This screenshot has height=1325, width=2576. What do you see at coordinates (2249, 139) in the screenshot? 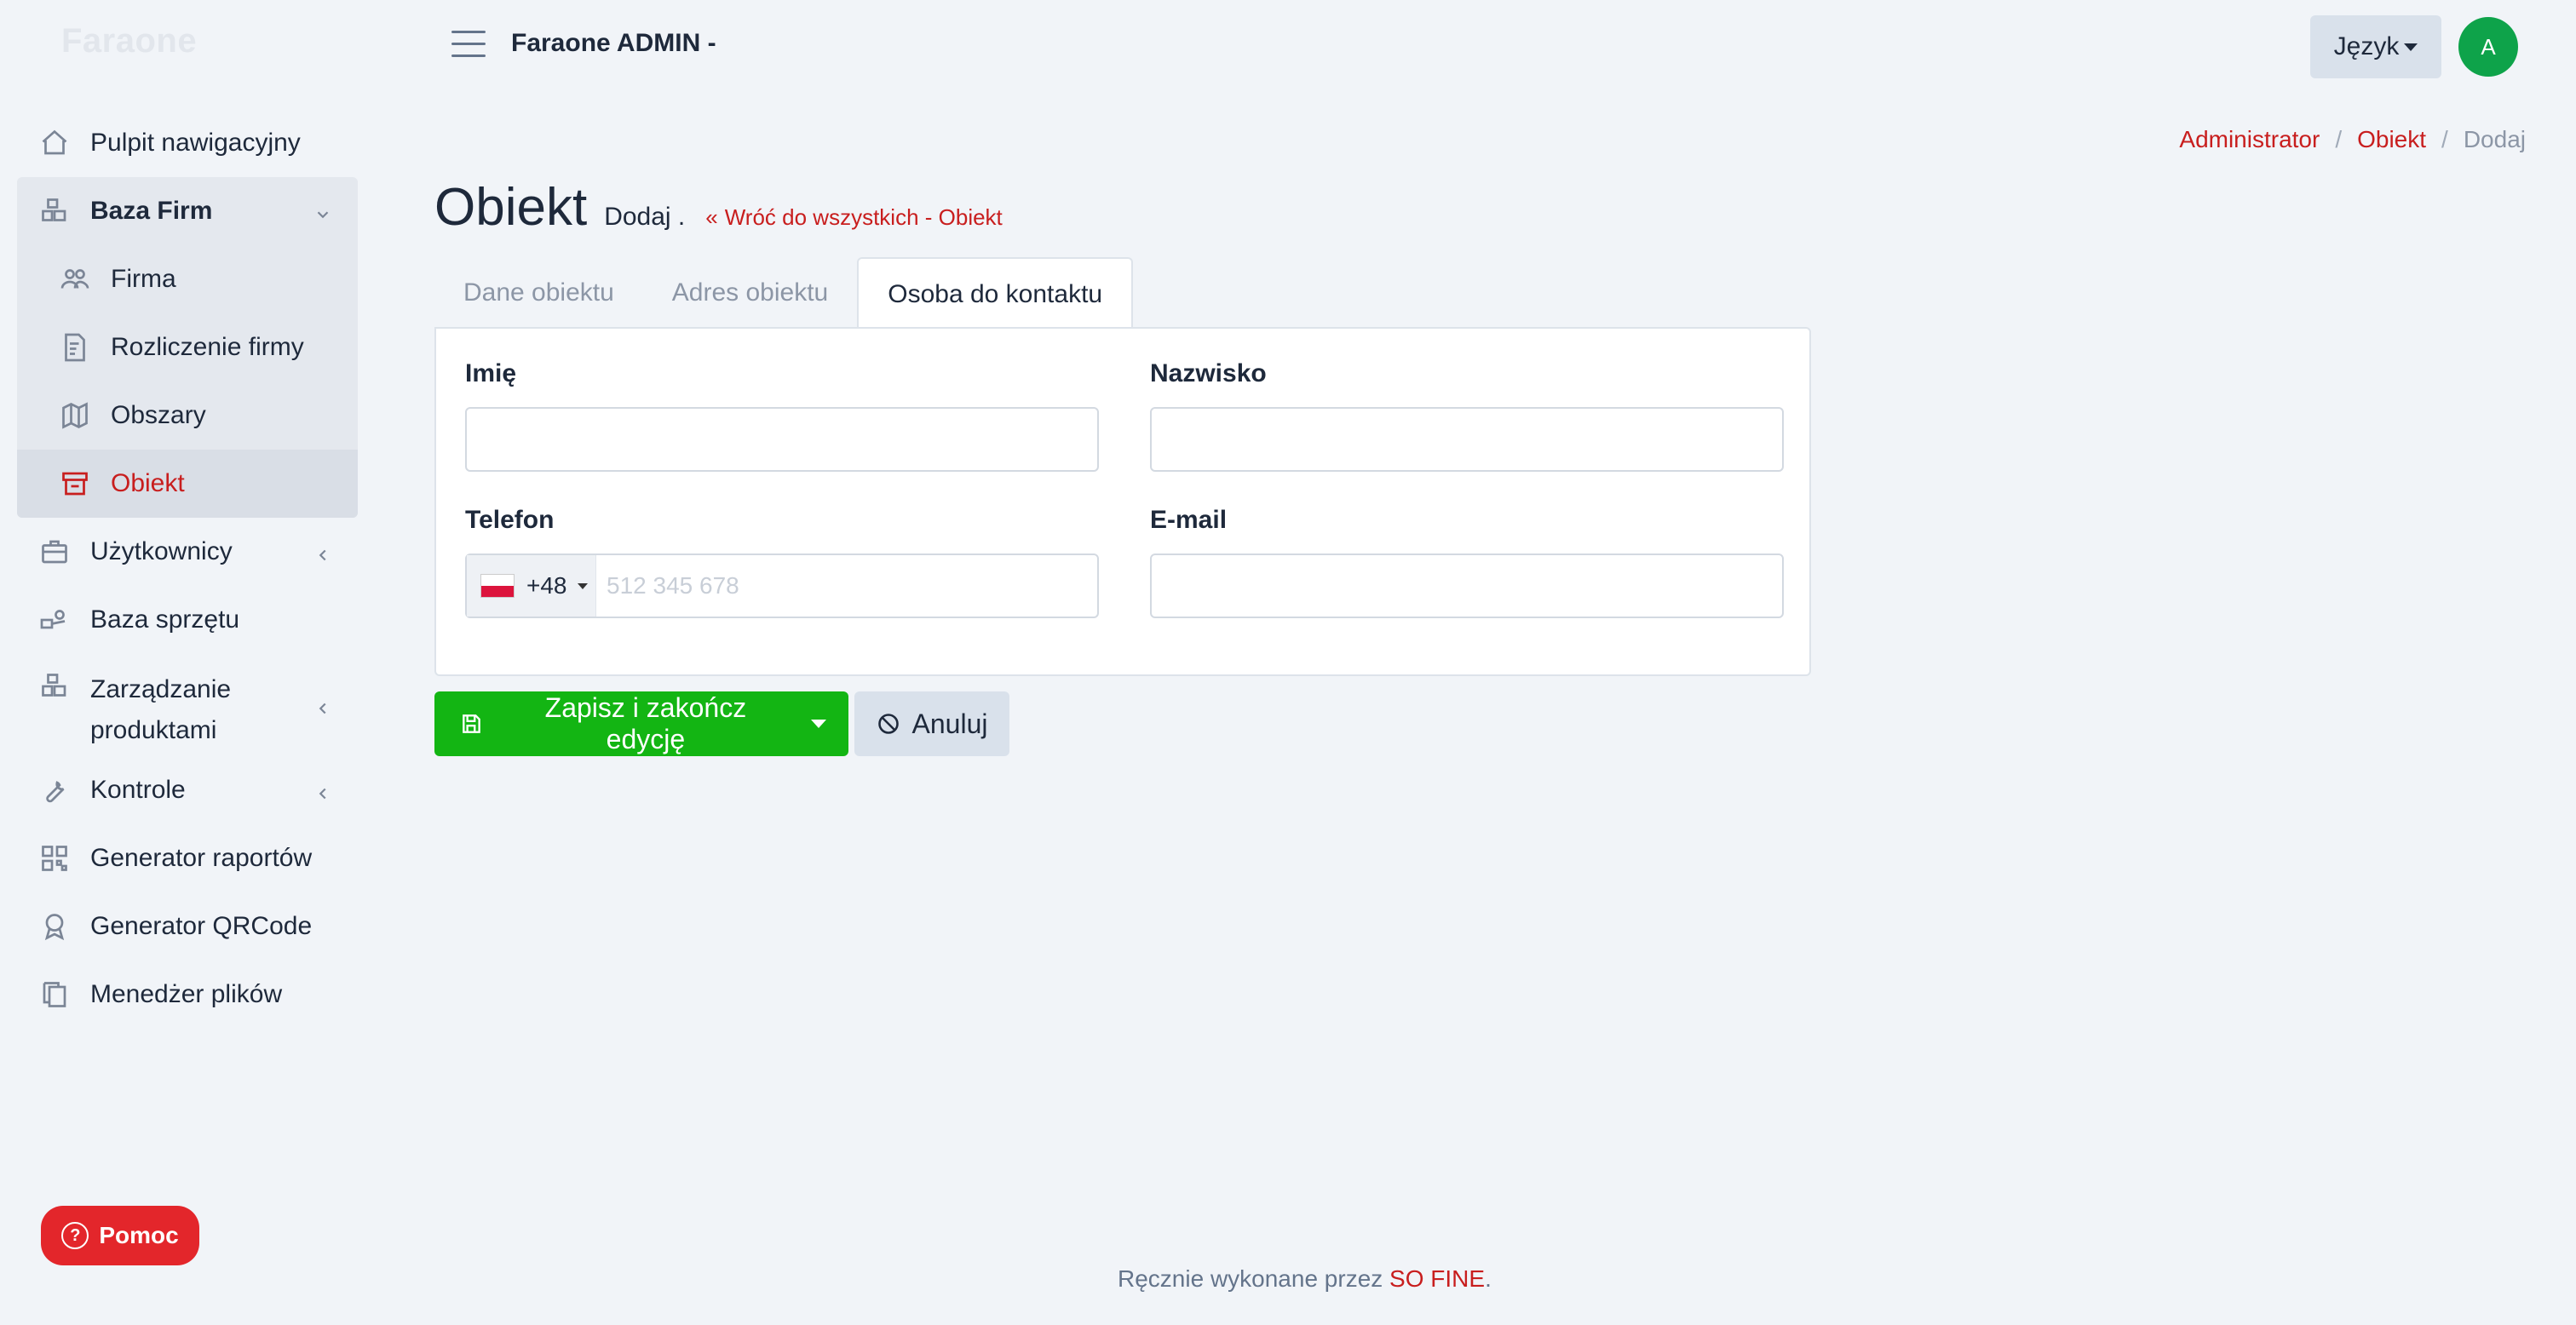
I see `breadcrumb-link-administrator: Administrator` at bounding box center [2249, 139].